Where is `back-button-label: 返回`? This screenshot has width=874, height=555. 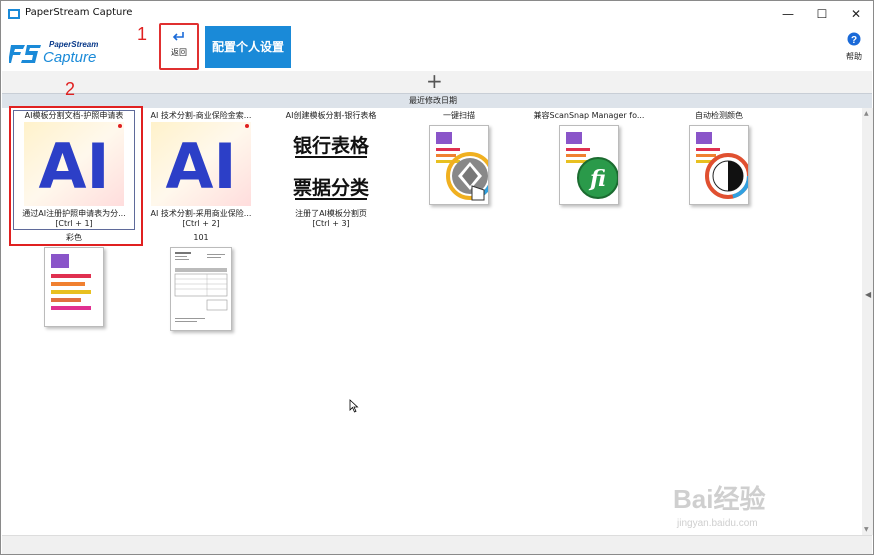
back-button-label: 返回 is located at coordinates (179, 52).